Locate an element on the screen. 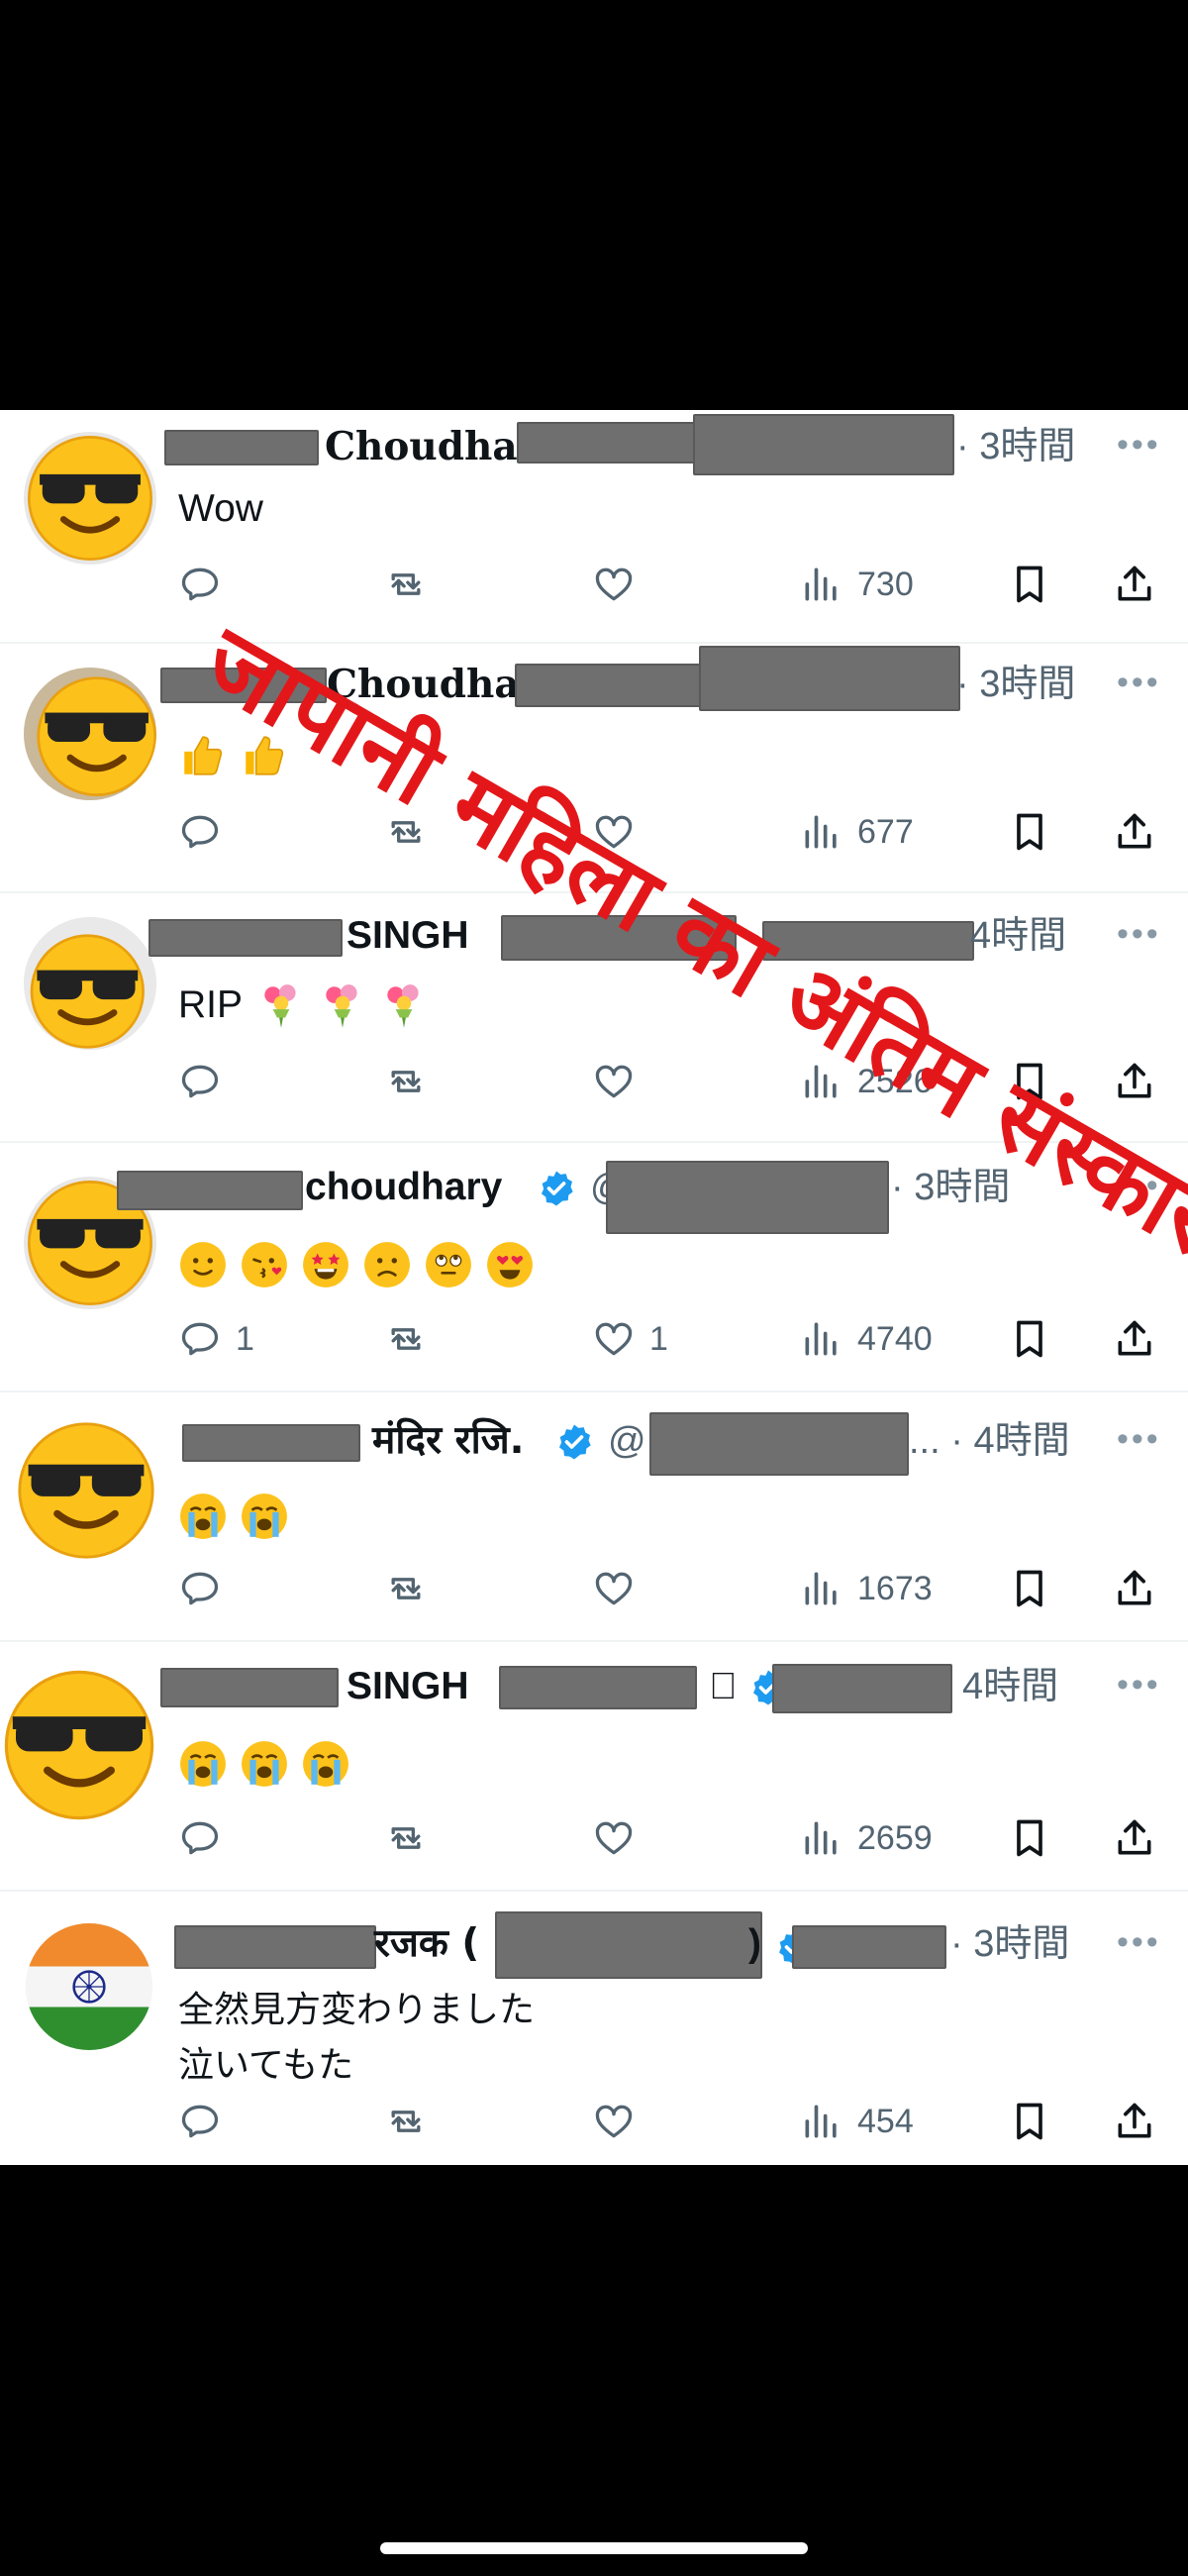 The image size is (1188, 2576). author-handle: @ is located at coordinates (627, 1441).